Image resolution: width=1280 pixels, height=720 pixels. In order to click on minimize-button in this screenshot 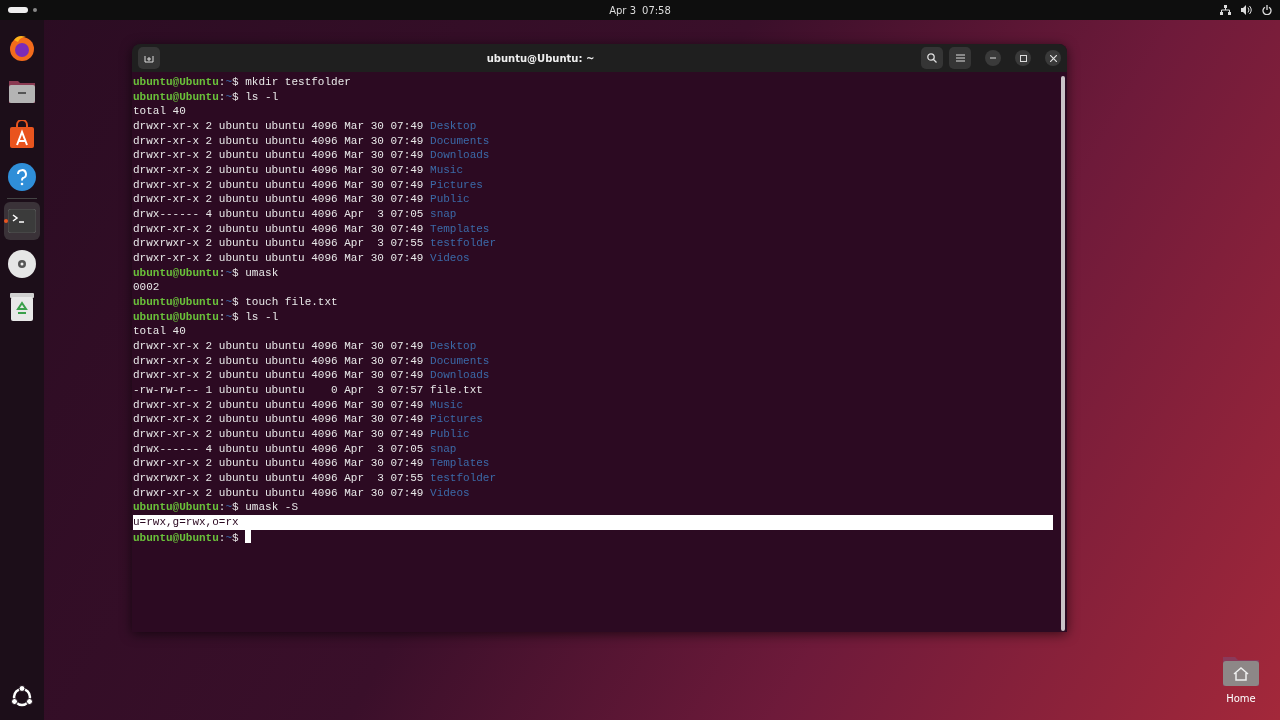, I will do `click(993, 58)`.